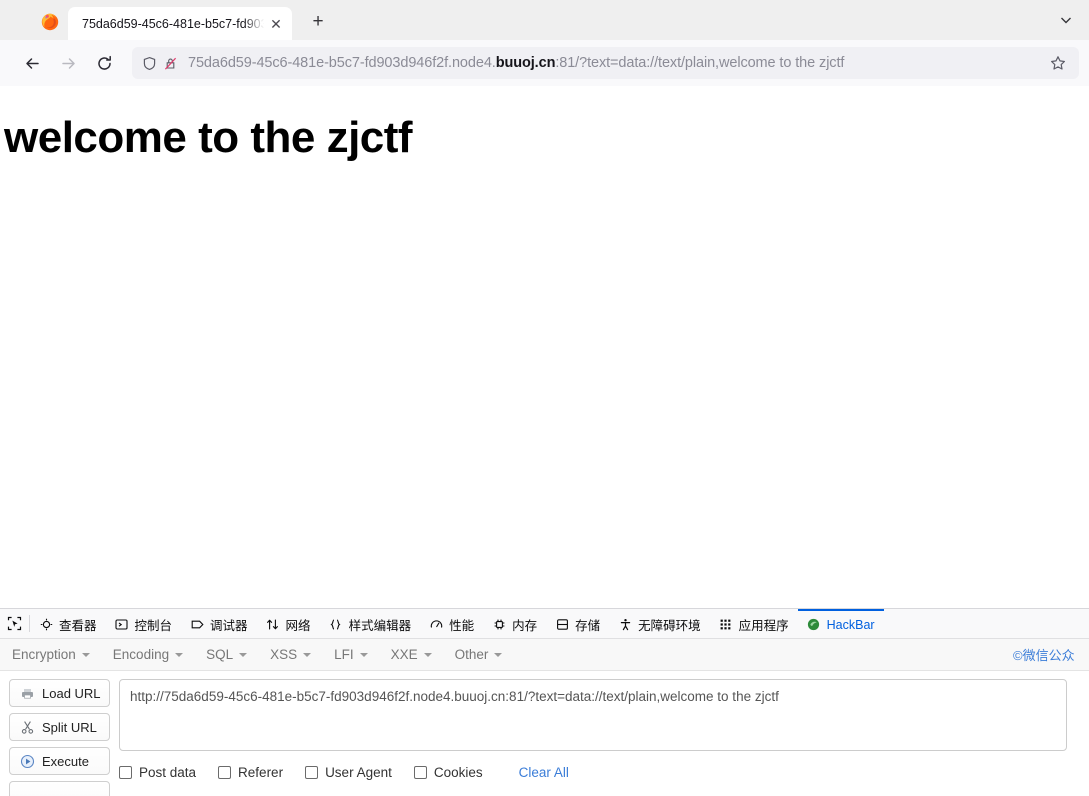 Image resolution: width=1089 pixels, height=796 pixels. What do you see at coordinates (462, 626) in the screenshot?
I see `devtools-tab-label: 性能` at bounding box center [462, 626].